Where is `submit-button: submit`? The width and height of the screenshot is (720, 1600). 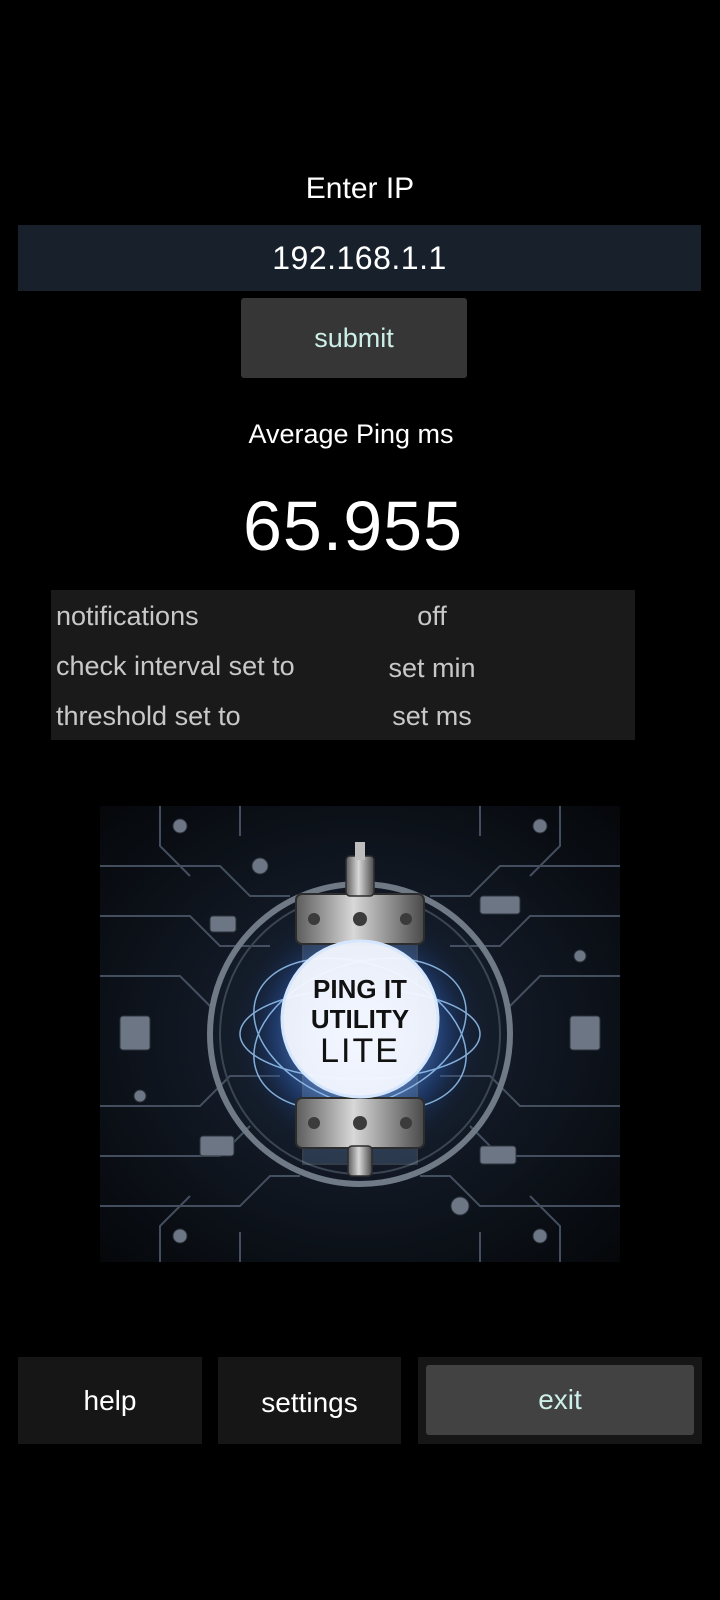
submit-button: submit is located at coordinates (354, 338).